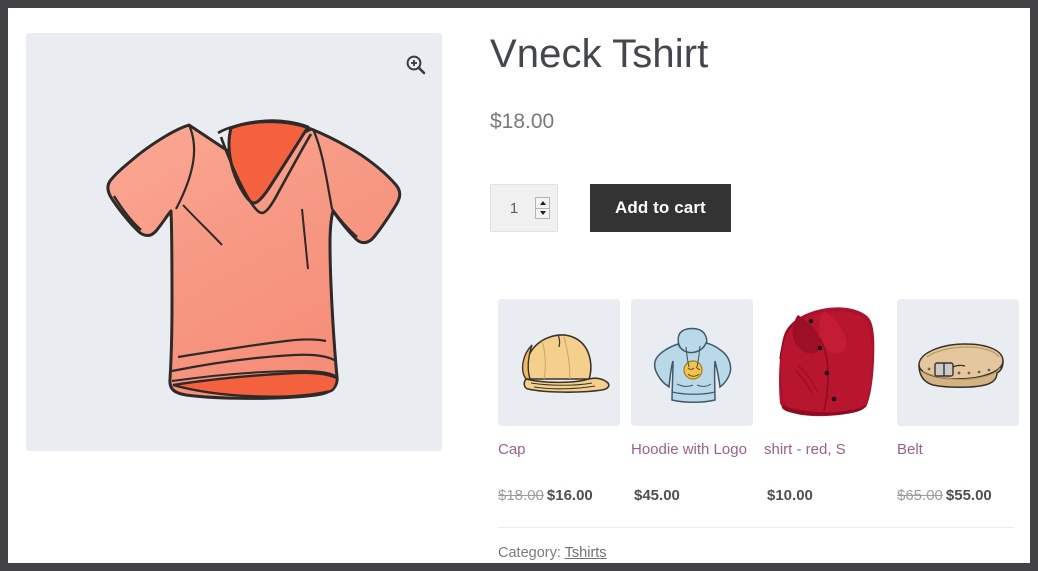  I want to click on chevron-down-icon, so click(542, 213).